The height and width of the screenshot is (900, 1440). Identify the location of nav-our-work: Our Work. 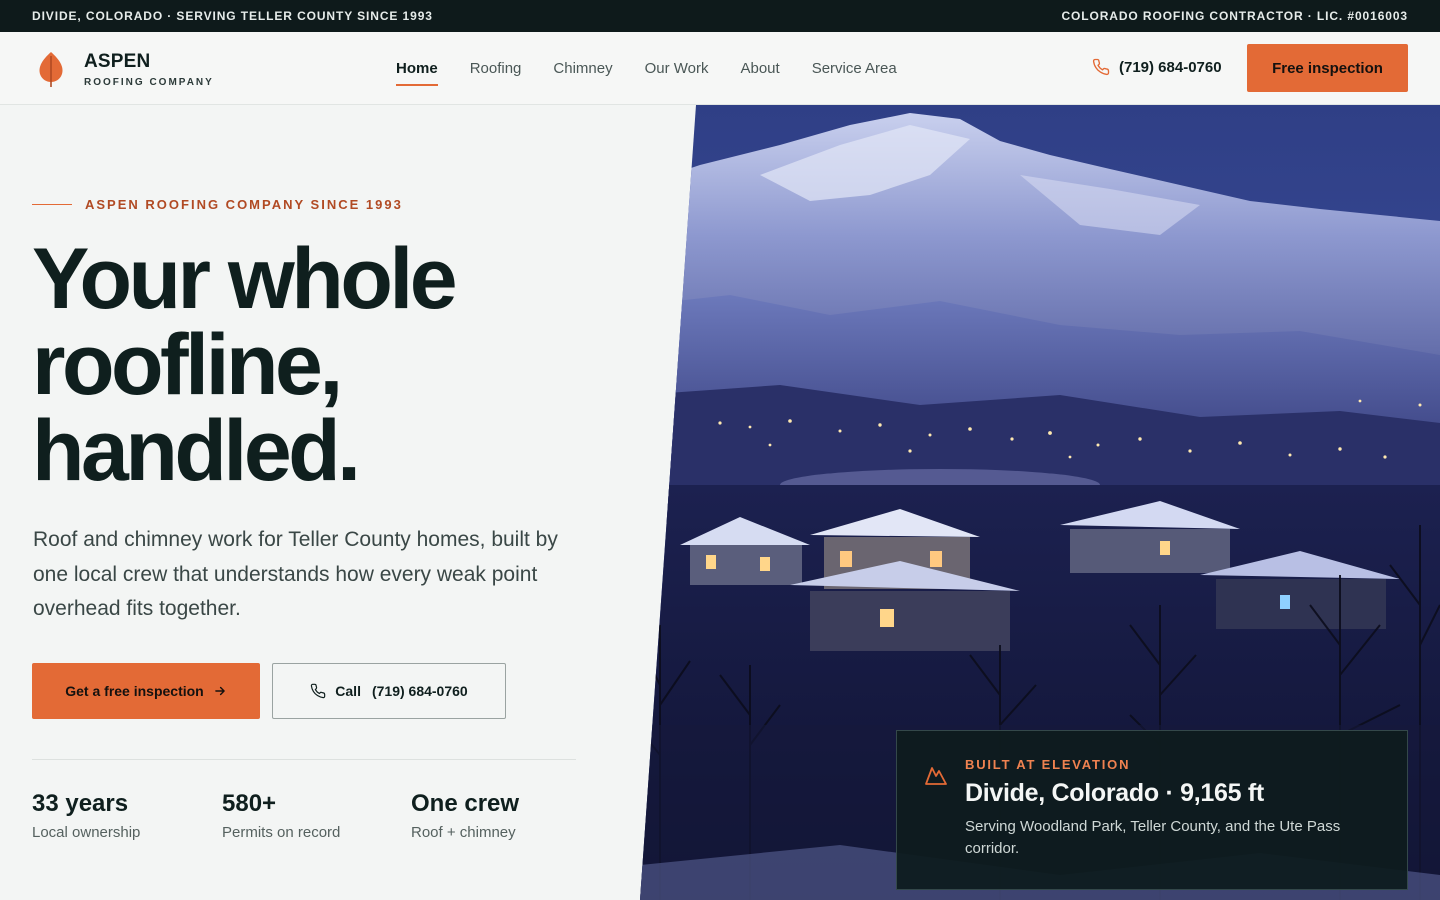
(677, 68).